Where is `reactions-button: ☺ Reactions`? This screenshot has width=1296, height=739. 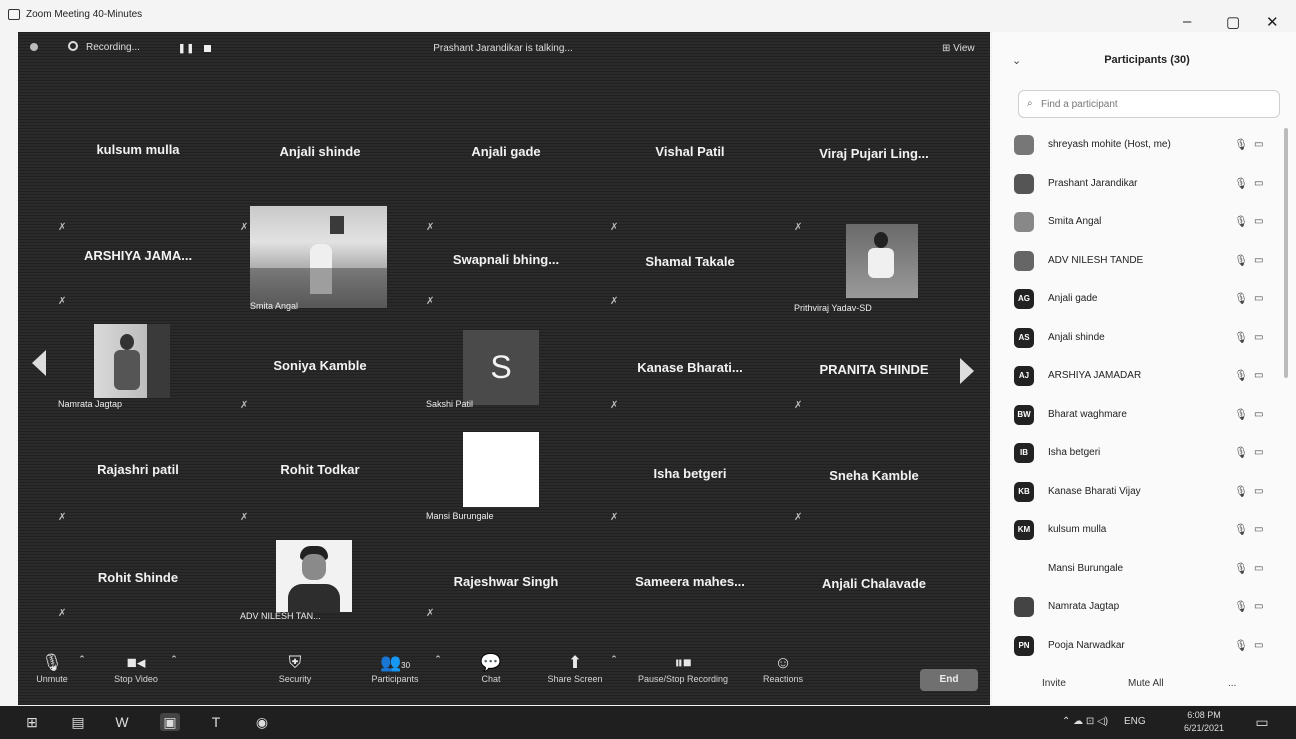
reactions-button: ☺ Reactions is located at coordinates (783, 668).